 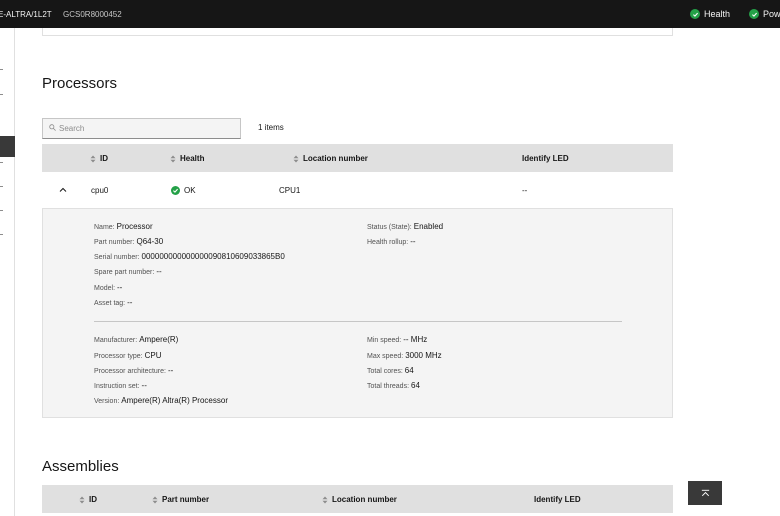 I want to click on power-status-label: Pow, so click(x=771, y=14).